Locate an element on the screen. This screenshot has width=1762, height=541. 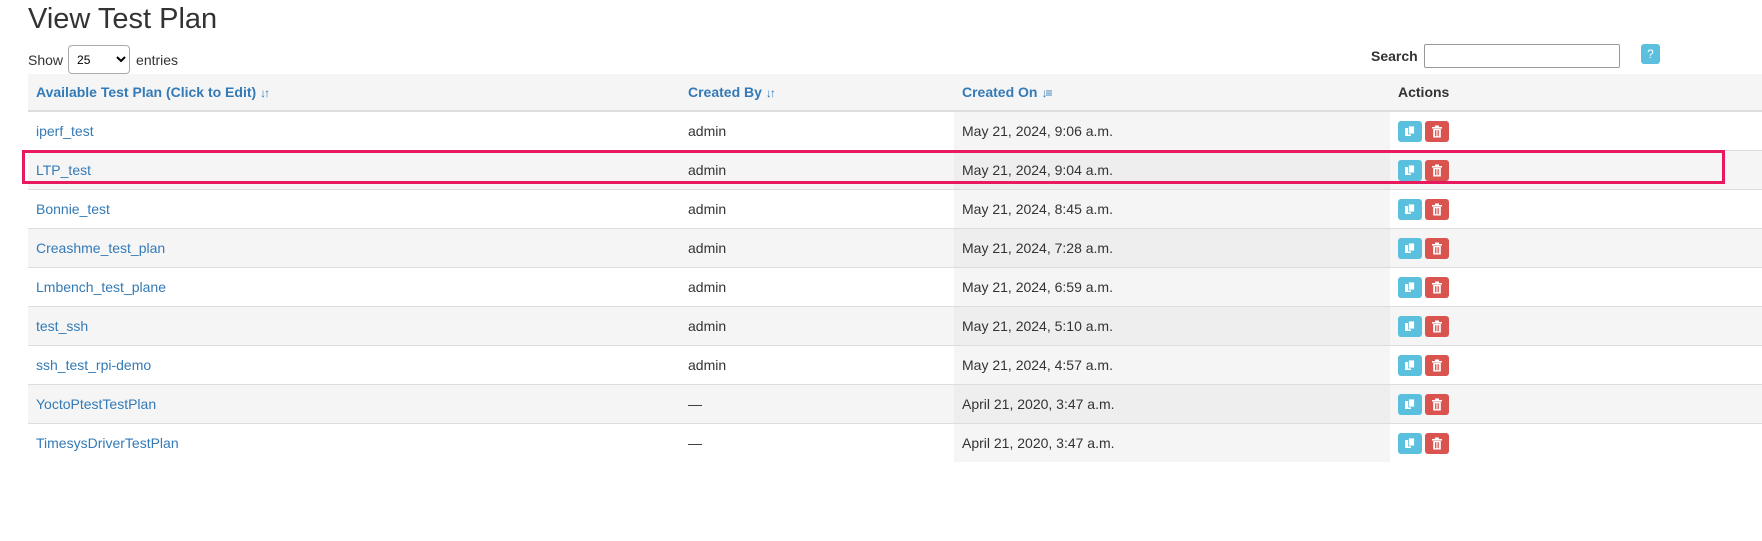
column-header-plan: Available Test Plan (Click to Edit) ↓↑ is located at coordinates (354, 93).